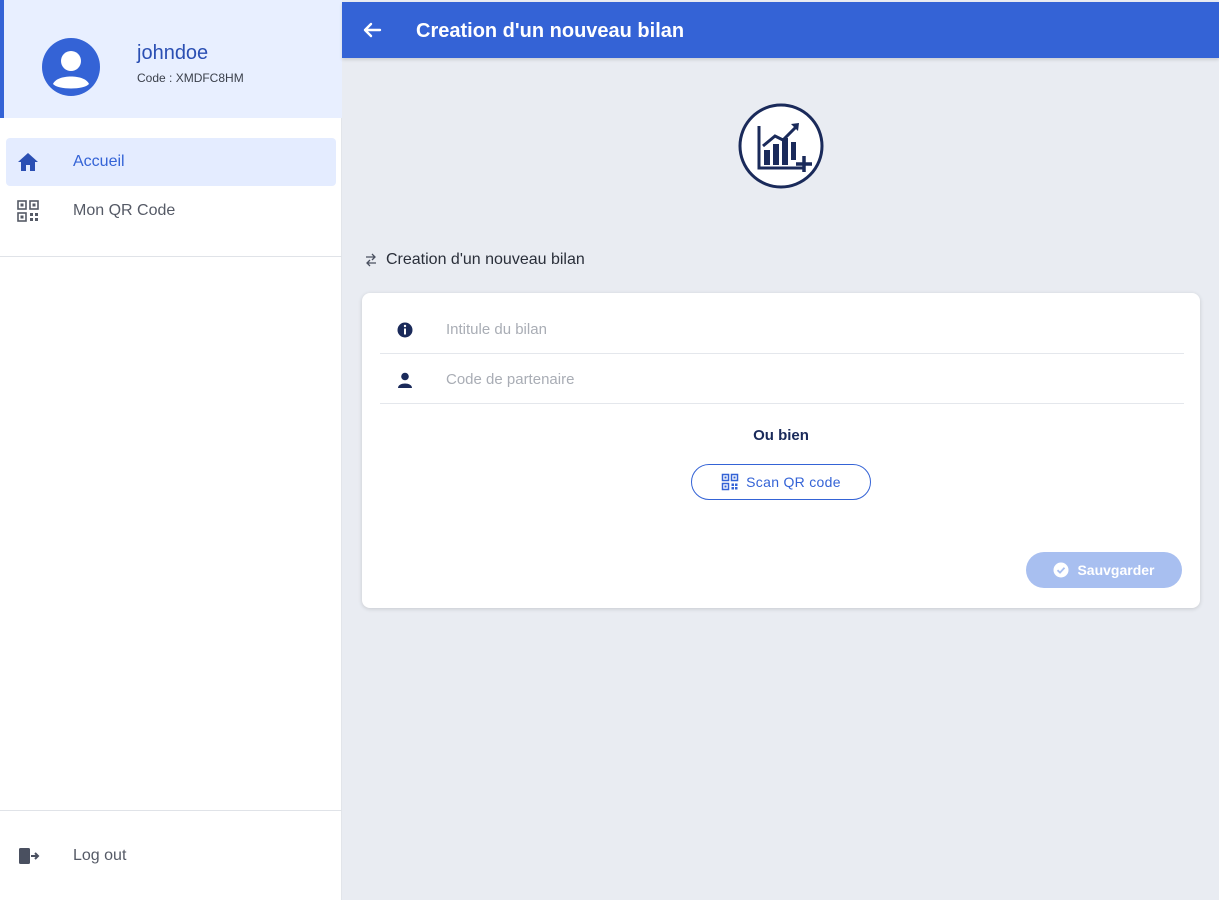  Describe the element at coordinates (171, 162) in the screenshot. I see `sidebar-item-accueil: Accueil` at that location.